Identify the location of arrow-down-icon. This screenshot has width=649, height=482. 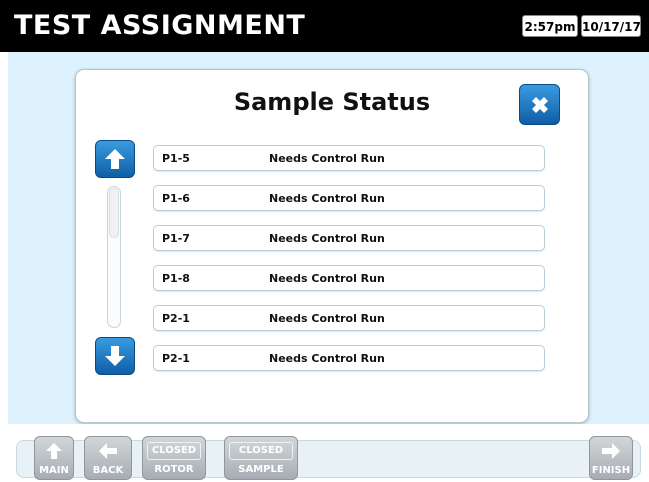
(115, 356).